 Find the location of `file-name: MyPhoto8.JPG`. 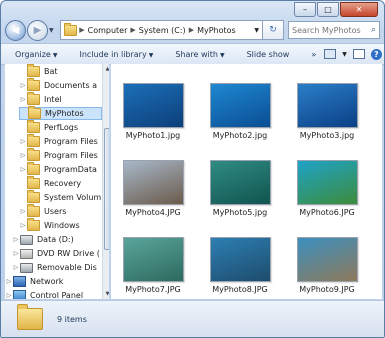

file-name: MyPhoto8.JPG is located at coordinates (240, 289).